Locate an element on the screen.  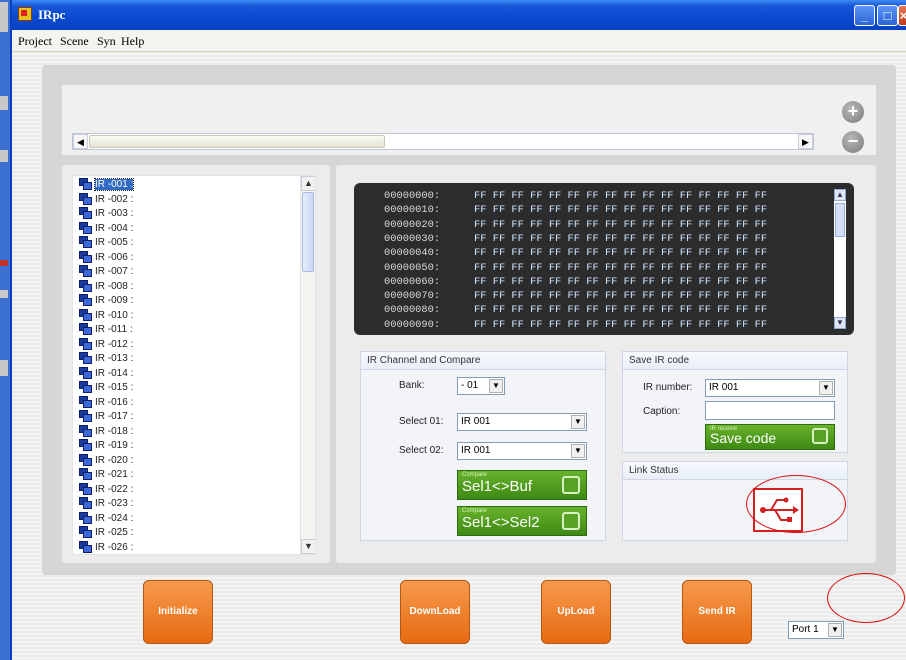
window-title: IRpc is located at coordinates (52, 14).